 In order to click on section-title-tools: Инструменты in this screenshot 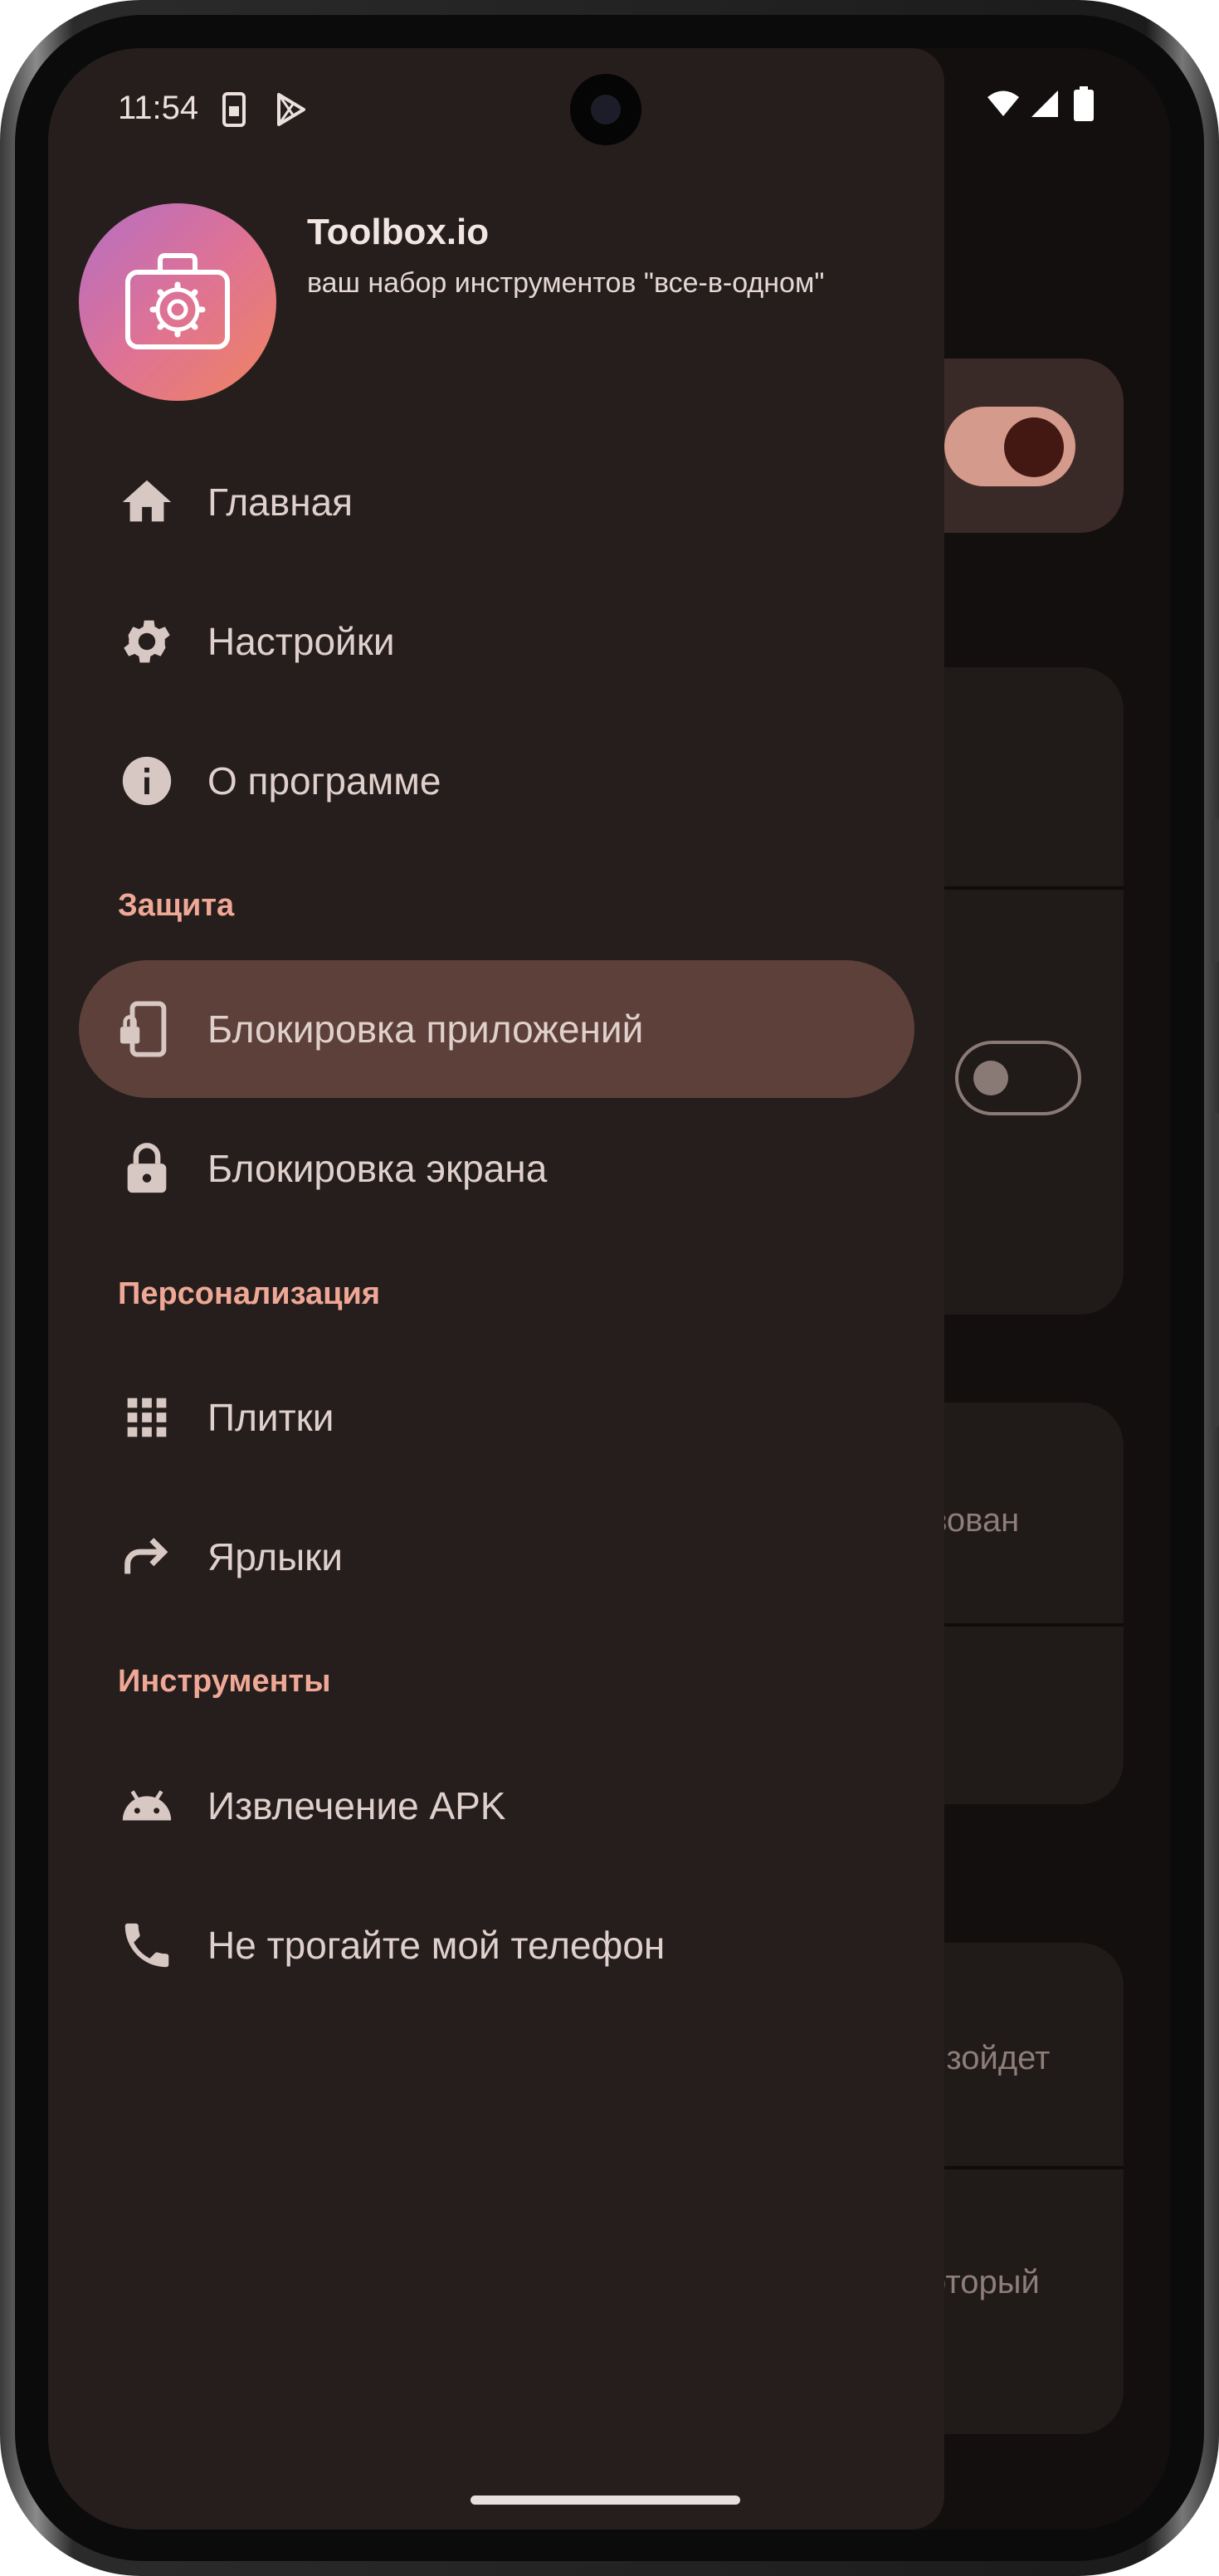, I will do `click(225, 1682)`.